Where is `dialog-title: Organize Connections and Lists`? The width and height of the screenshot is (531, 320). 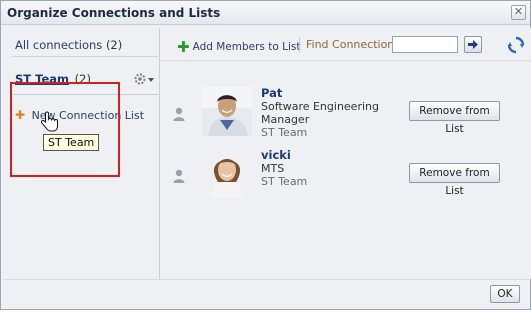 dialog-title: Organize Connections and Lists is located at coordinates (114, 13).